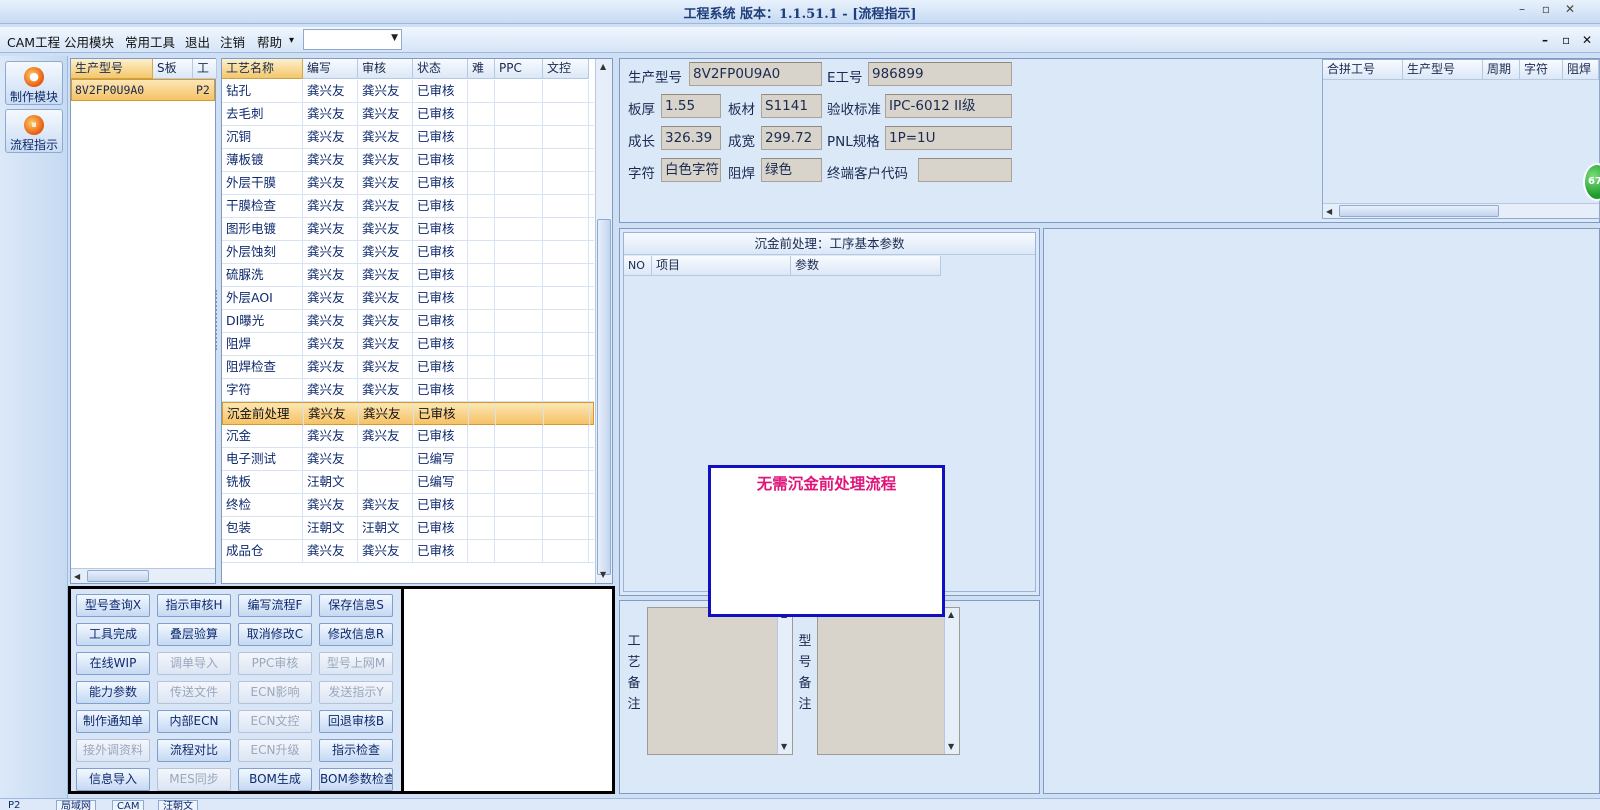 Image resolution: width=1600 pixels, height=810 pixels. I want to click on table-row: 终检 龚兴友 龚兴友 已审核, so click(408, 505).